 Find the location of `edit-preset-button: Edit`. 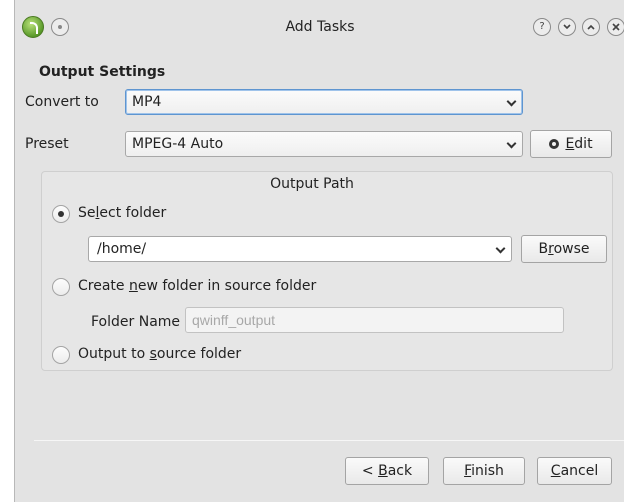

edit-preset-button: Edit is located at coordinates (571, 144).